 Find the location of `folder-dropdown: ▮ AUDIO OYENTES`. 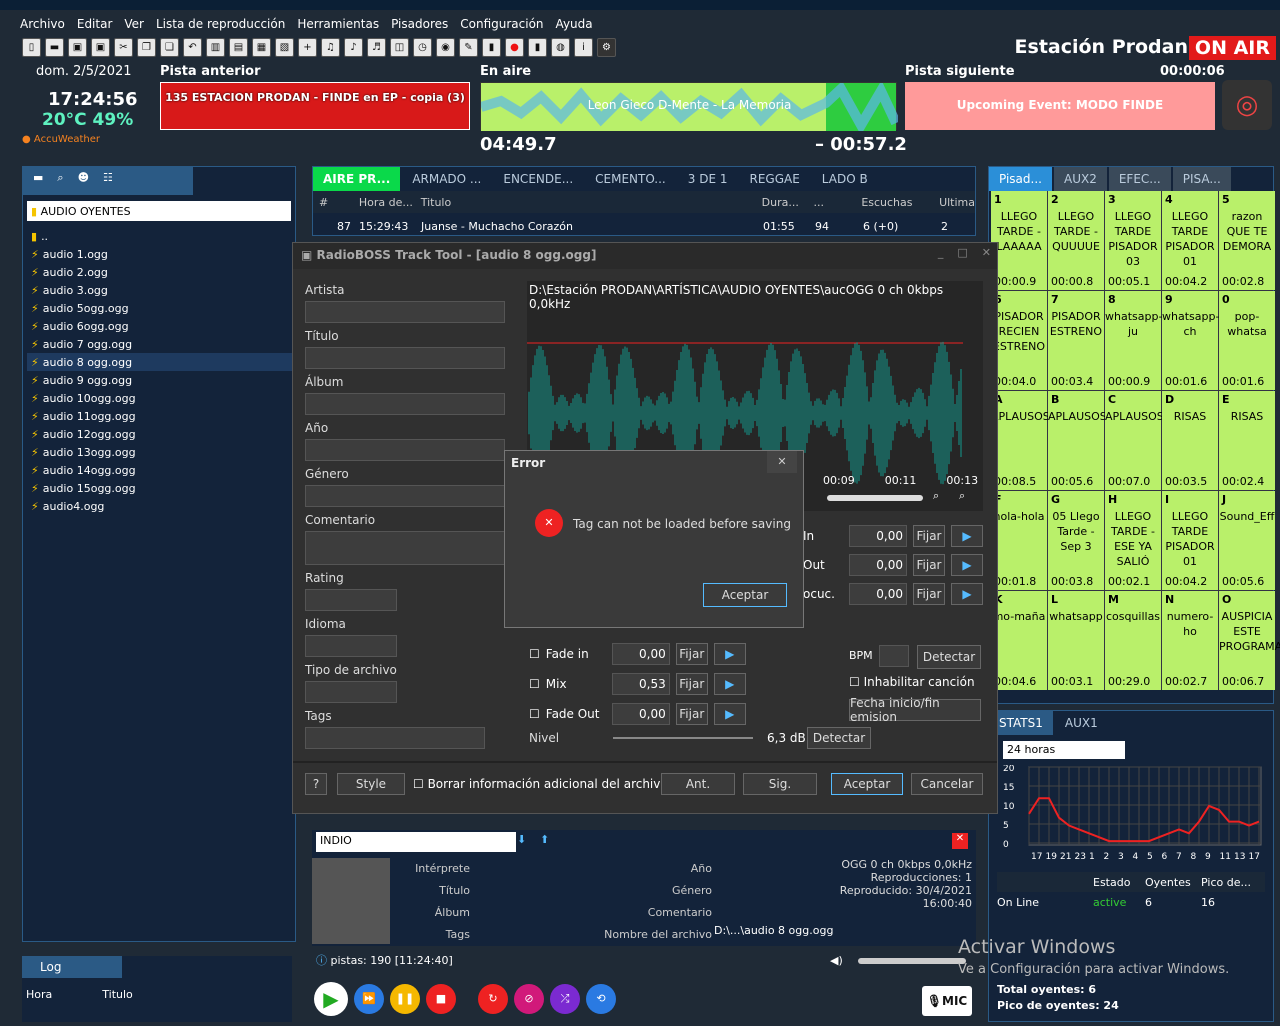

folder-dropdown: ▮ AUDIO OYENTES is located at coordinates (159, 211).